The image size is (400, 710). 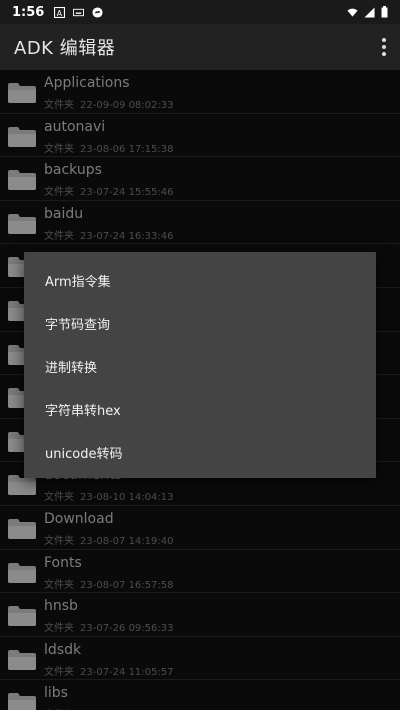 What do you see at coordinates (384, 12) in the screenshot?
I see `battery-icon` at bounding box center [384, 12].